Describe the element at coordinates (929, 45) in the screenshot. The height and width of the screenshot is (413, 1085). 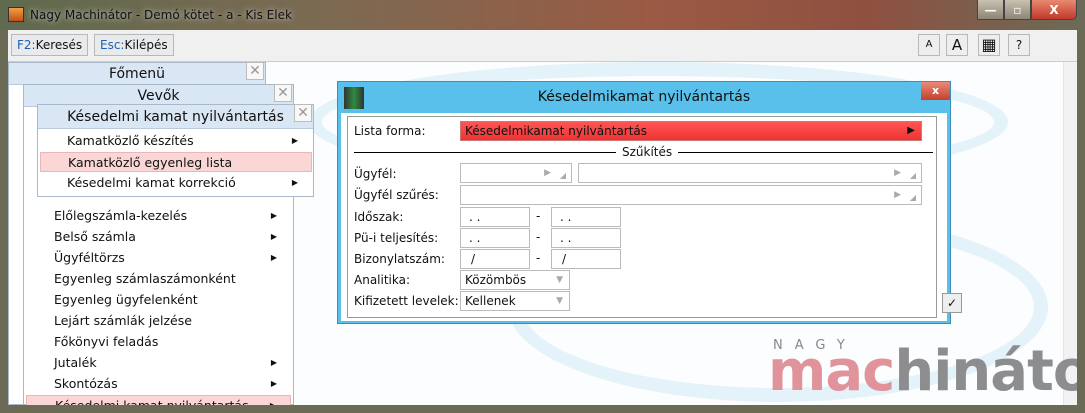
I see `font-small-button: A` at that location.